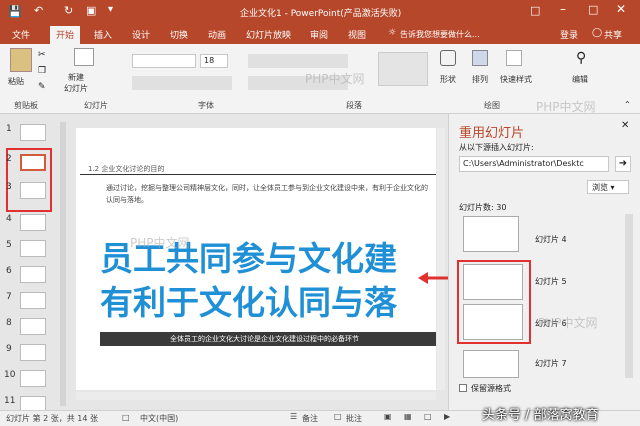 The width and height of the screenshot is (640, 426). Describe the element at coordinates (256, 396) in the screenshot. I see `canvas-h-scrollbar` at that location.